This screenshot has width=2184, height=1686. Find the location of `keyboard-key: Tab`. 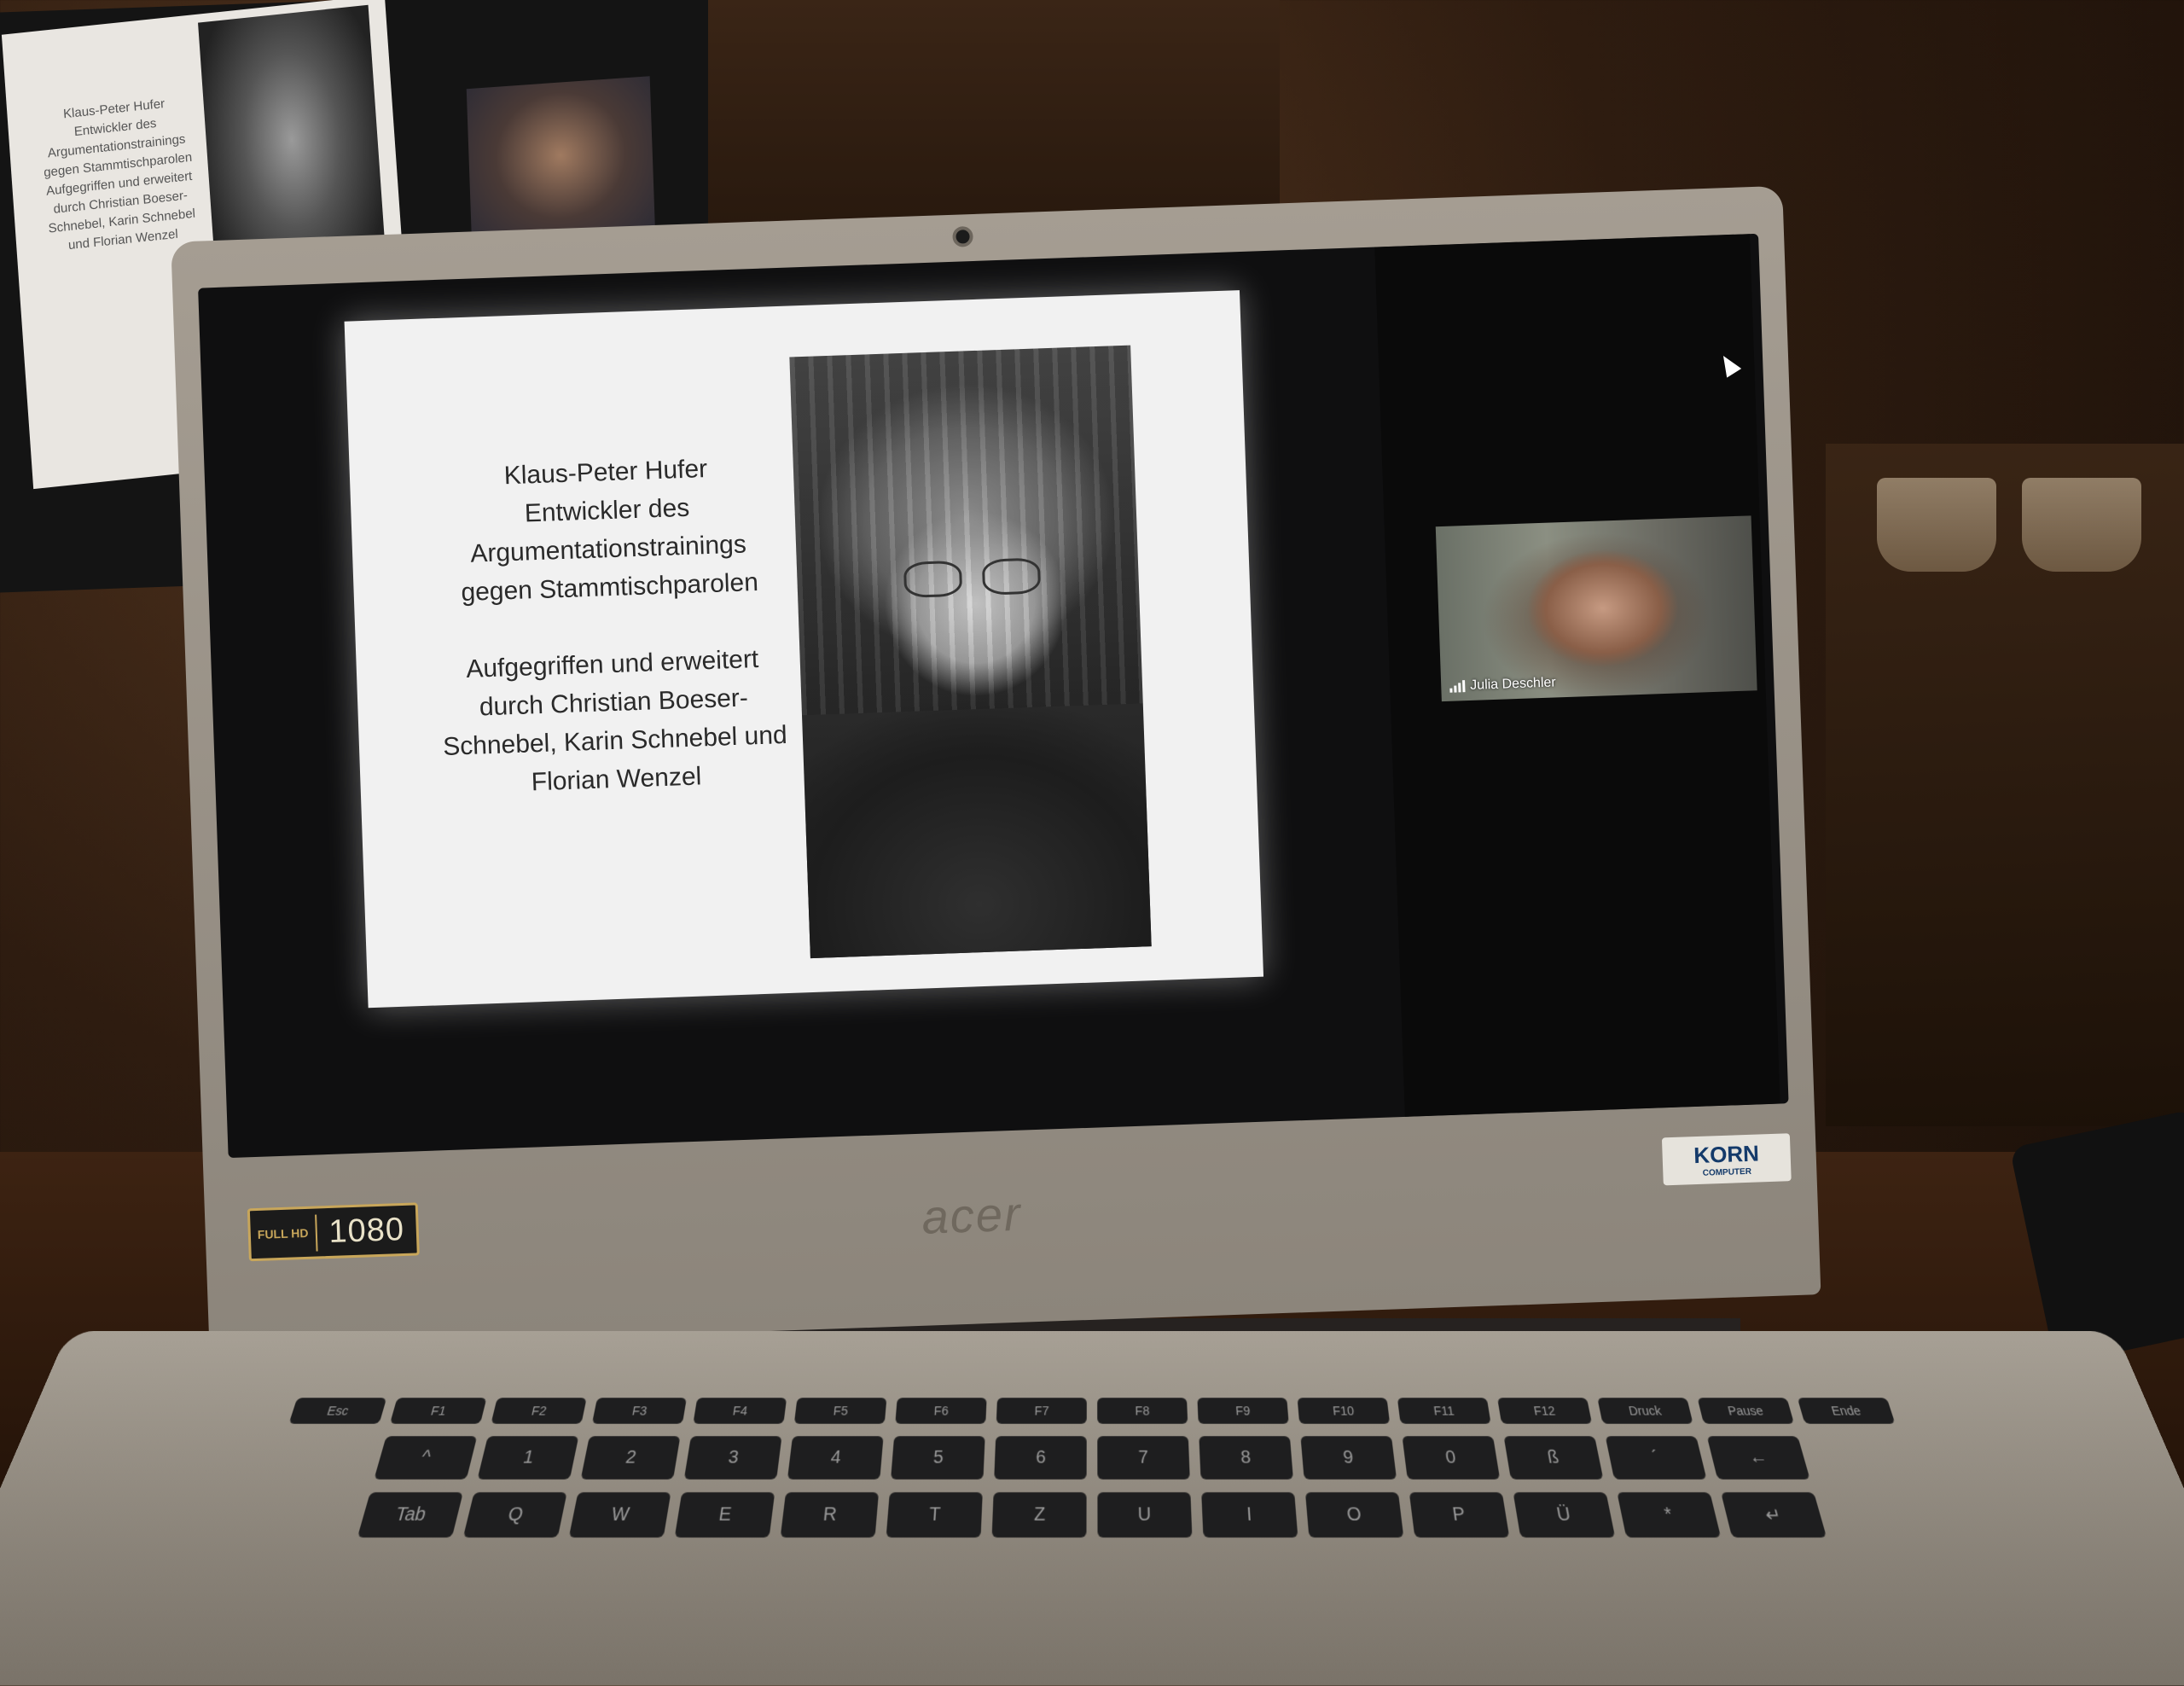

keyboard-key: Tab is located at coordinates (410, 1515).